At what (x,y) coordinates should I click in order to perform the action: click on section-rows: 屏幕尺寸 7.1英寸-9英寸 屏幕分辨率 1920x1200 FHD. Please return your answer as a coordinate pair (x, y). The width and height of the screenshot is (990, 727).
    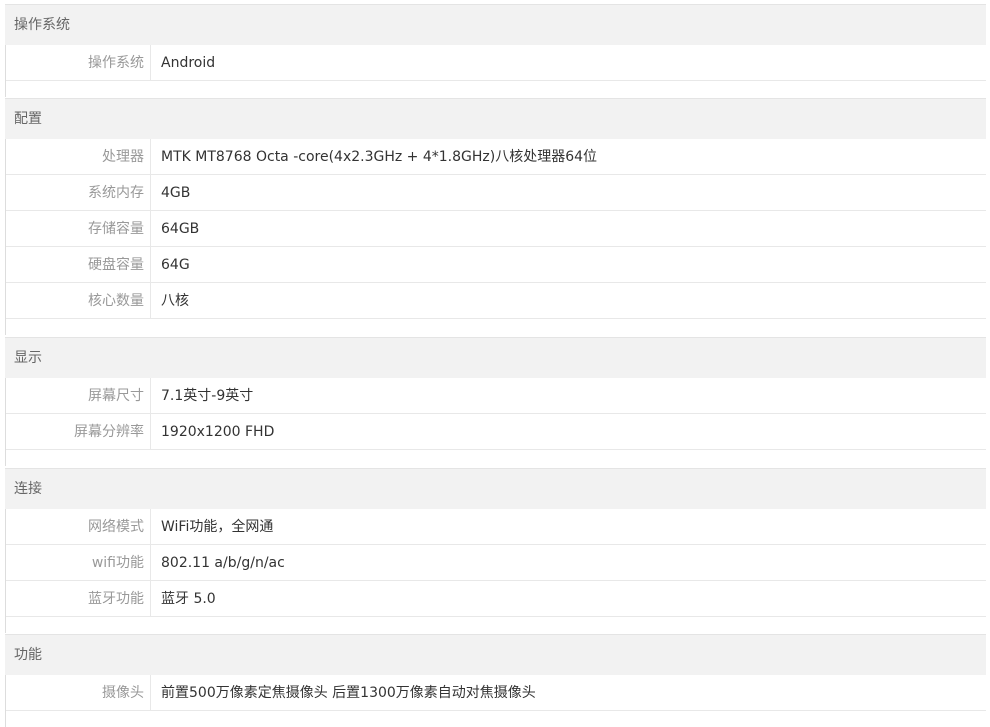
    Looking at the image, I should click on (495, 422).